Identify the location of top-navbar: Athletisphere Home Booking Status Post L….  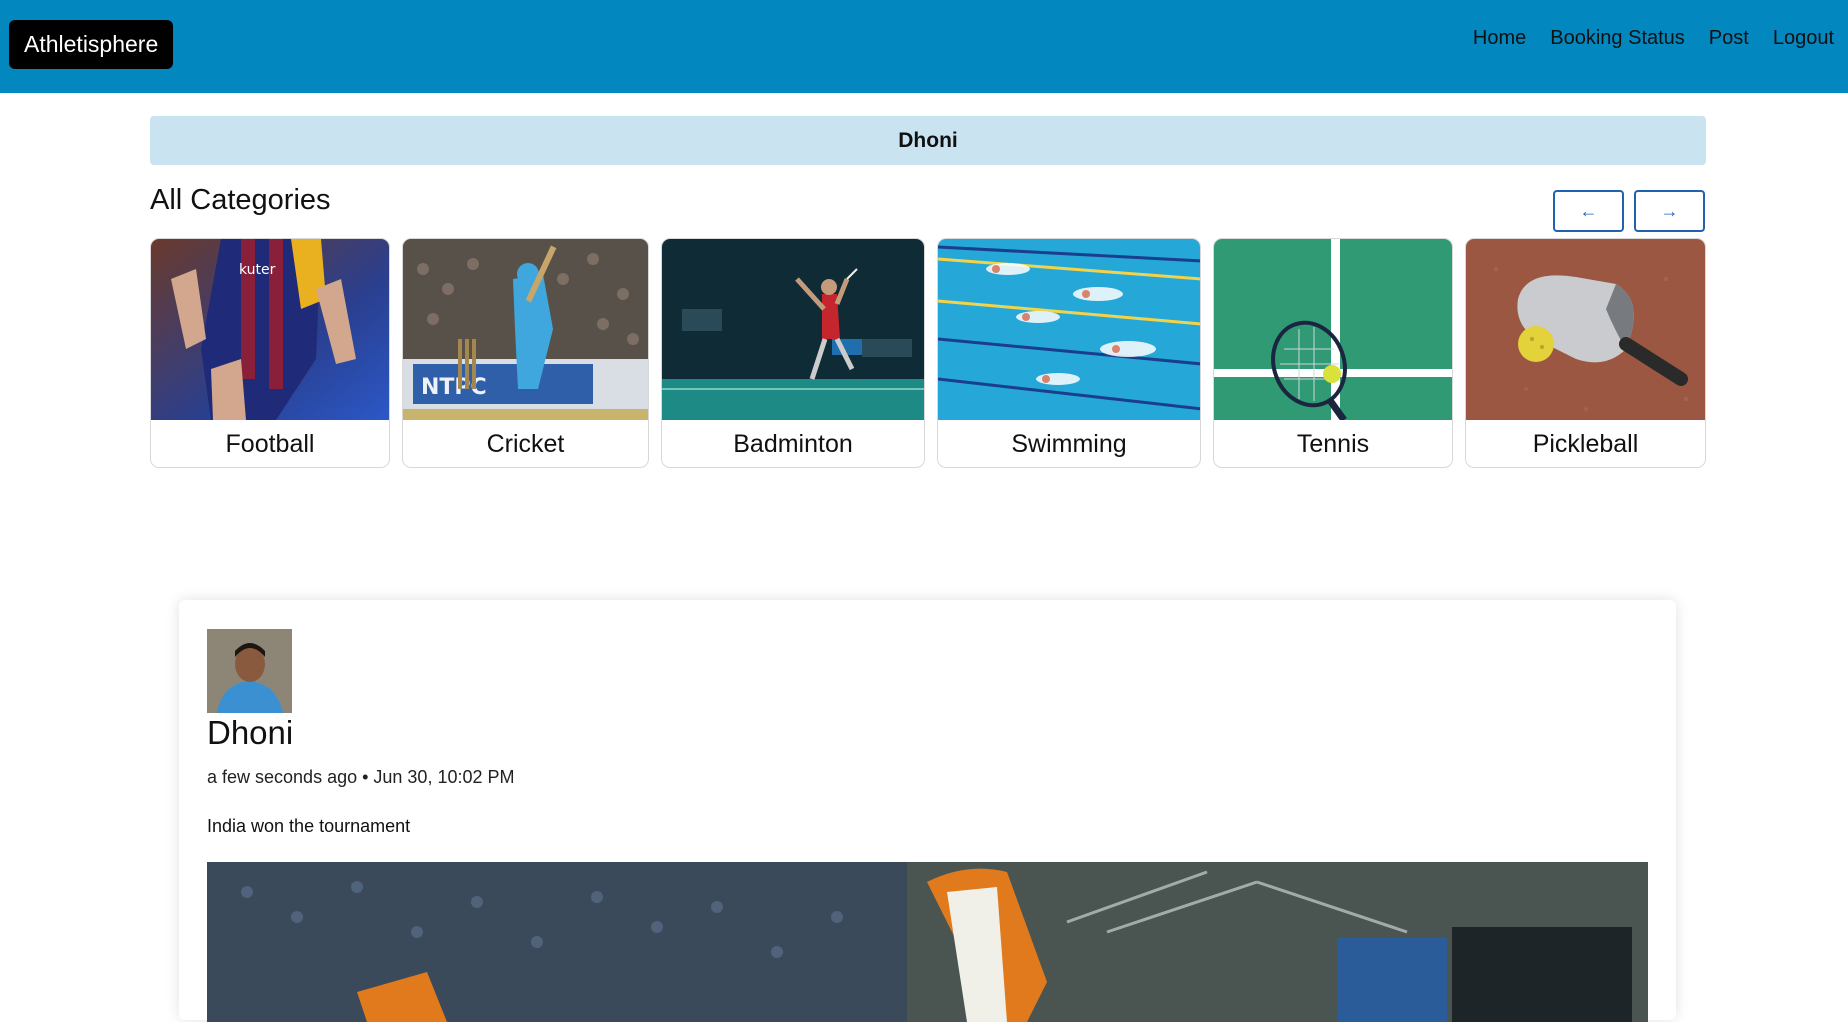
(924, 46).